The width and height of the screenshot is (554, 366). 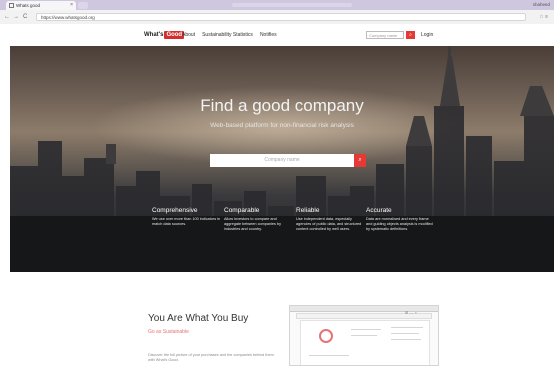 What do you see at coordinates (365, 342) in the screenshot?
I see `thumb-content` at bounding box center [365, 342].